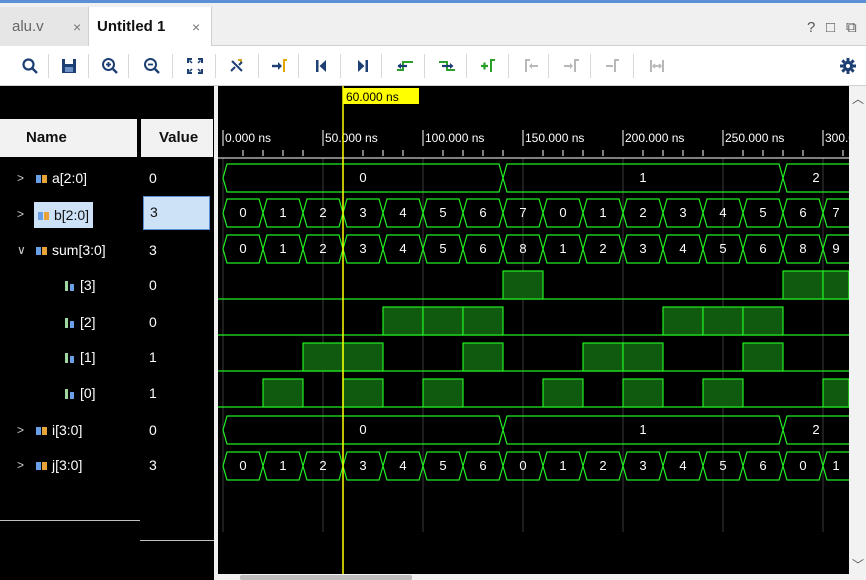 This screenshot has height=580, width=866. Describe the element at coordinates (80, 322) in the screenshot. I see `signal-name-sum-2: [2]` at that location.